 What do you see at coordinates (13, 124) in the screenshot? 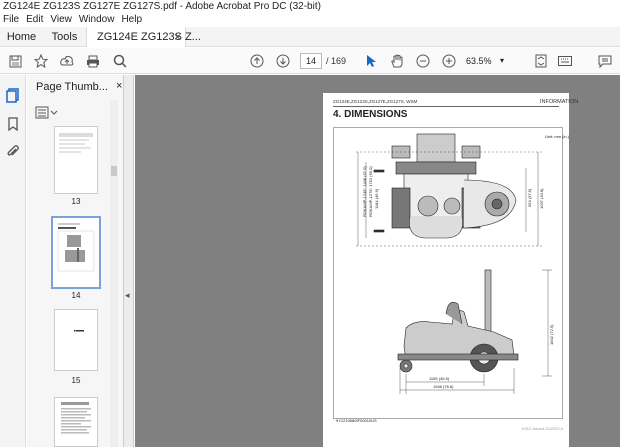
I see `bookmark-icon` at bounding box center [13, 124].